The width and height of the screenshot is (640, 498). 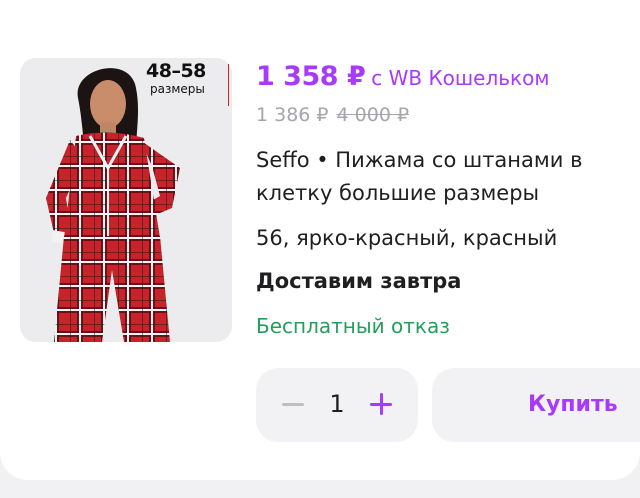 What do you see at coordinates (292, 115) in the screenshot?
I see `regular-price: 1 386 ₽` at bounding box center [292, 115].